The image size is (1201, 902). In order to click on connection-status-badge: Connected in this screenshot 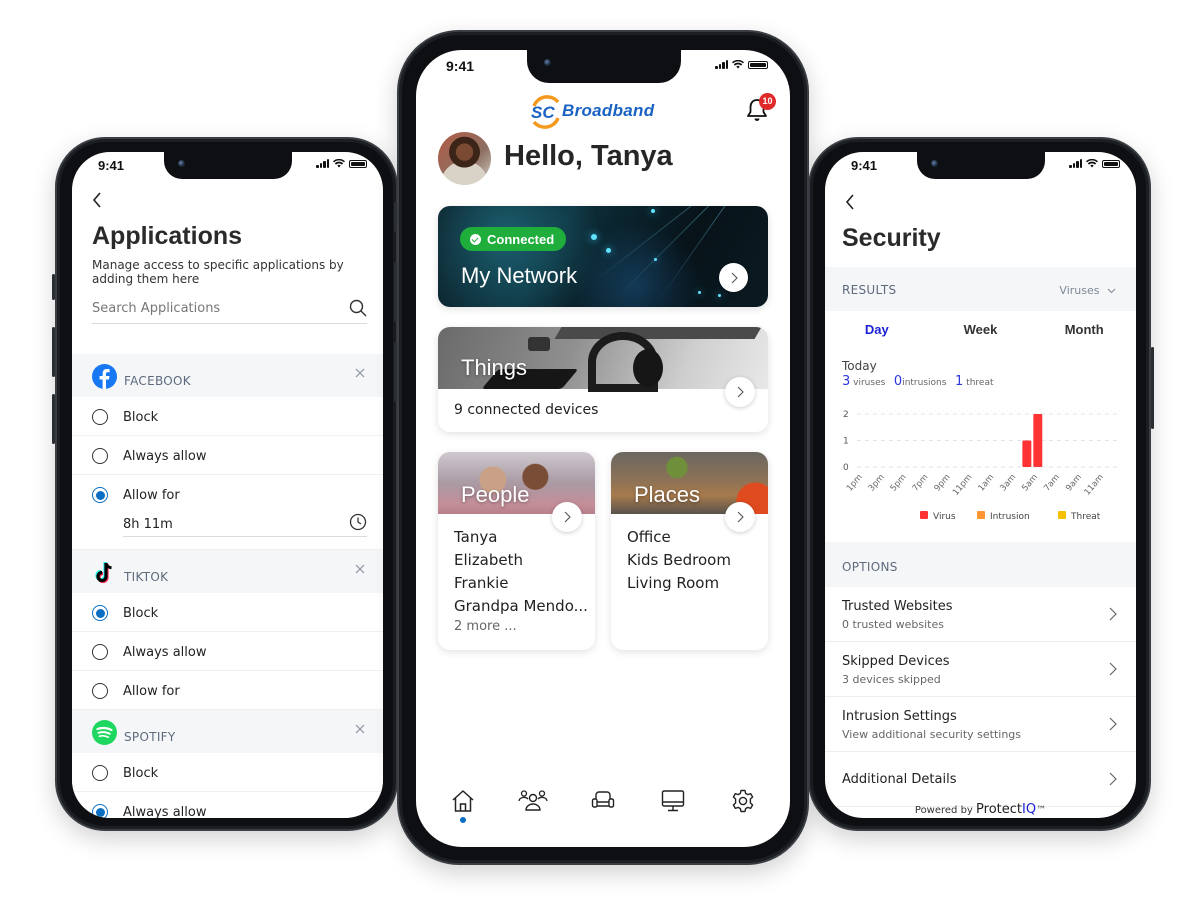, I will do `click(513, 239)`.